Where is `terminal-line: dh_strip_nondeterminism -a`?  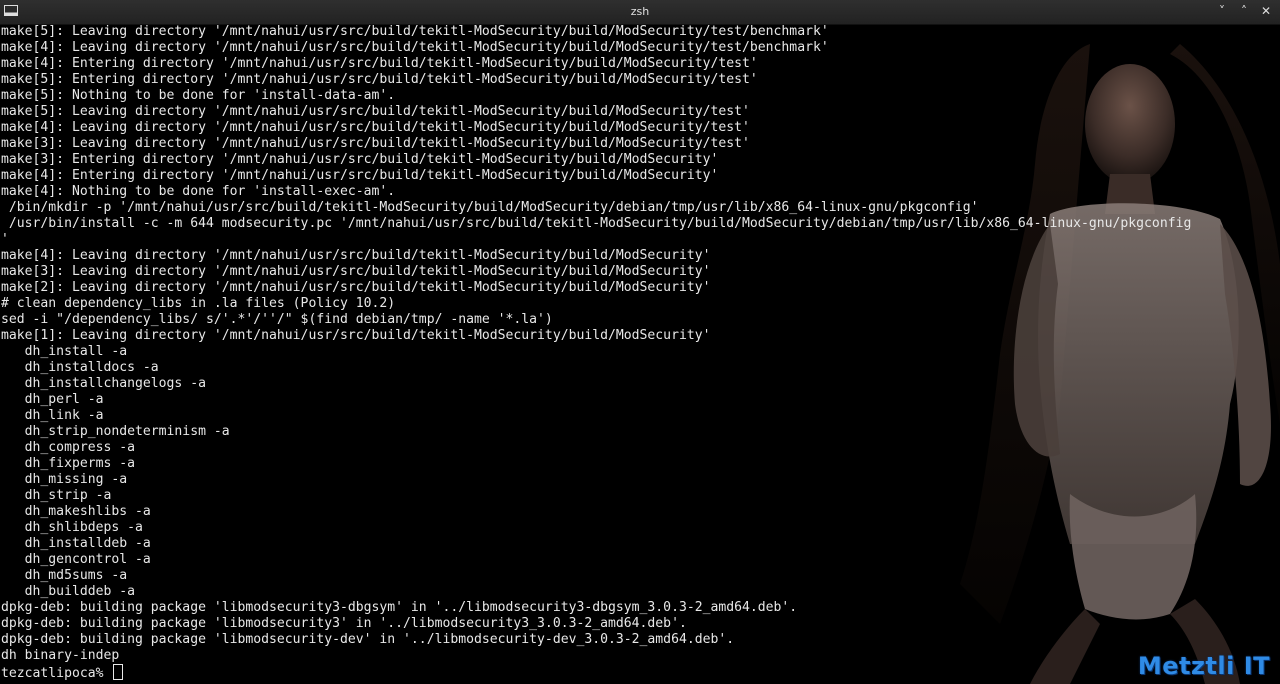
terminal-line: dh_strip_nondeterminism -a is located at coordinates (115, 431).